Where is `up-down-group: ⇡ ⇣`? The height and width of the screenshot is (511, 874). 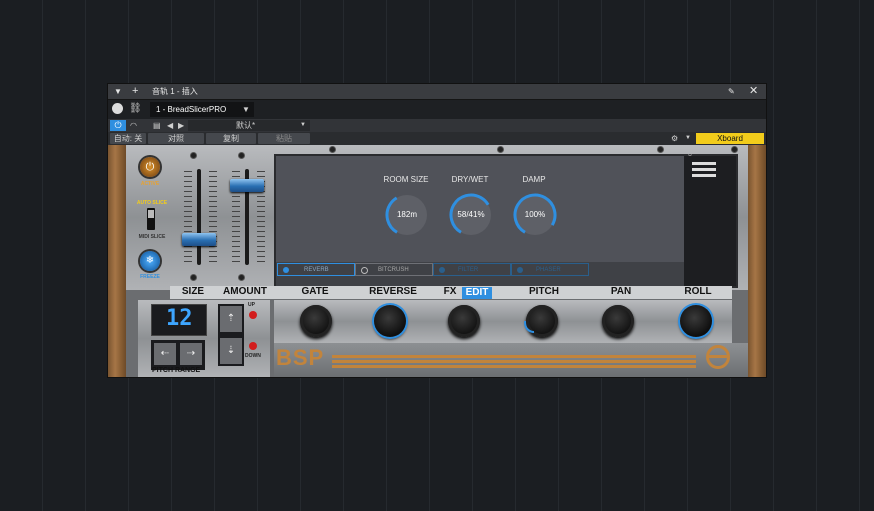
up-down-group: ⇡ ⇣ is located at coordinates (231, 335).